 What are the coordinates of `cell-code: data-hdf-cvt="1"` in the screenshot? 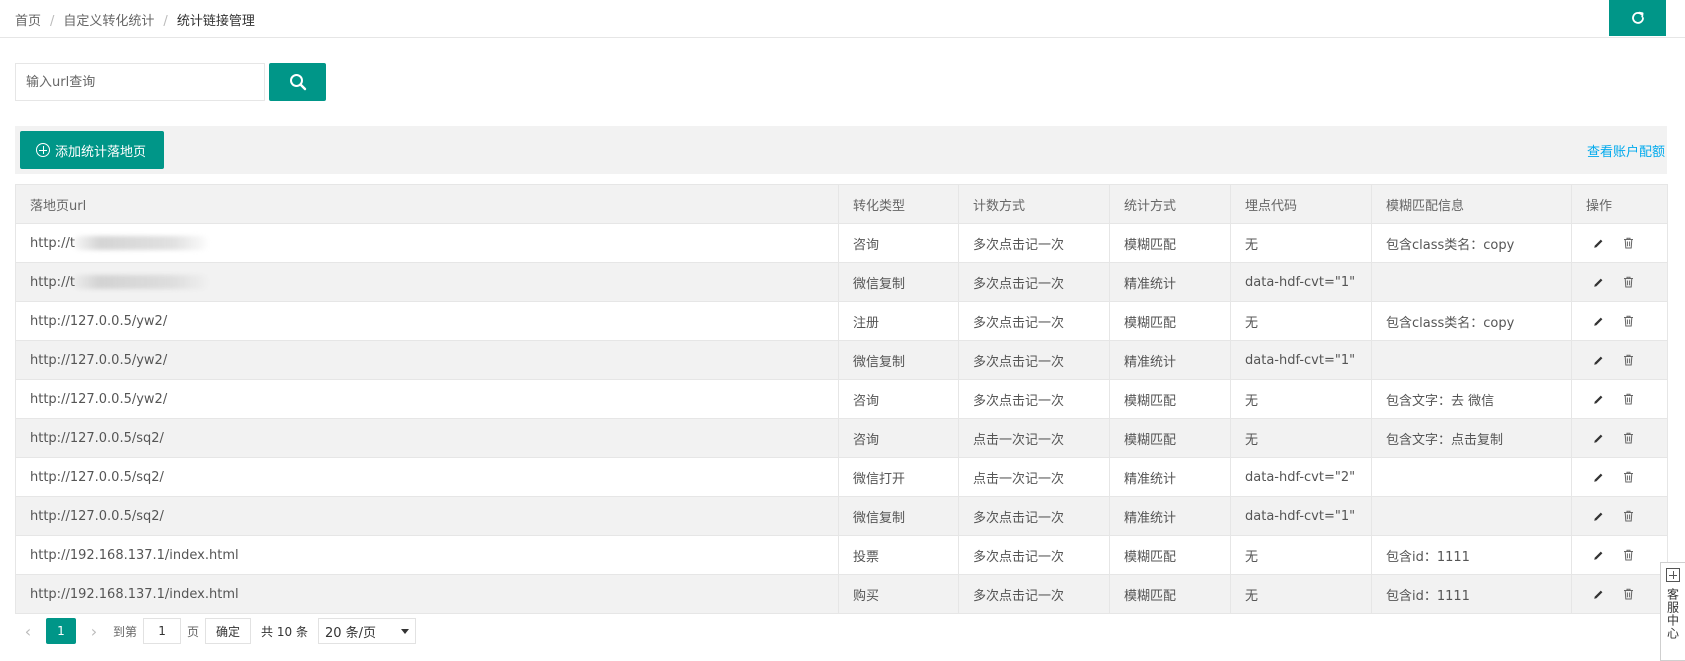 It's located at (1301, 516).